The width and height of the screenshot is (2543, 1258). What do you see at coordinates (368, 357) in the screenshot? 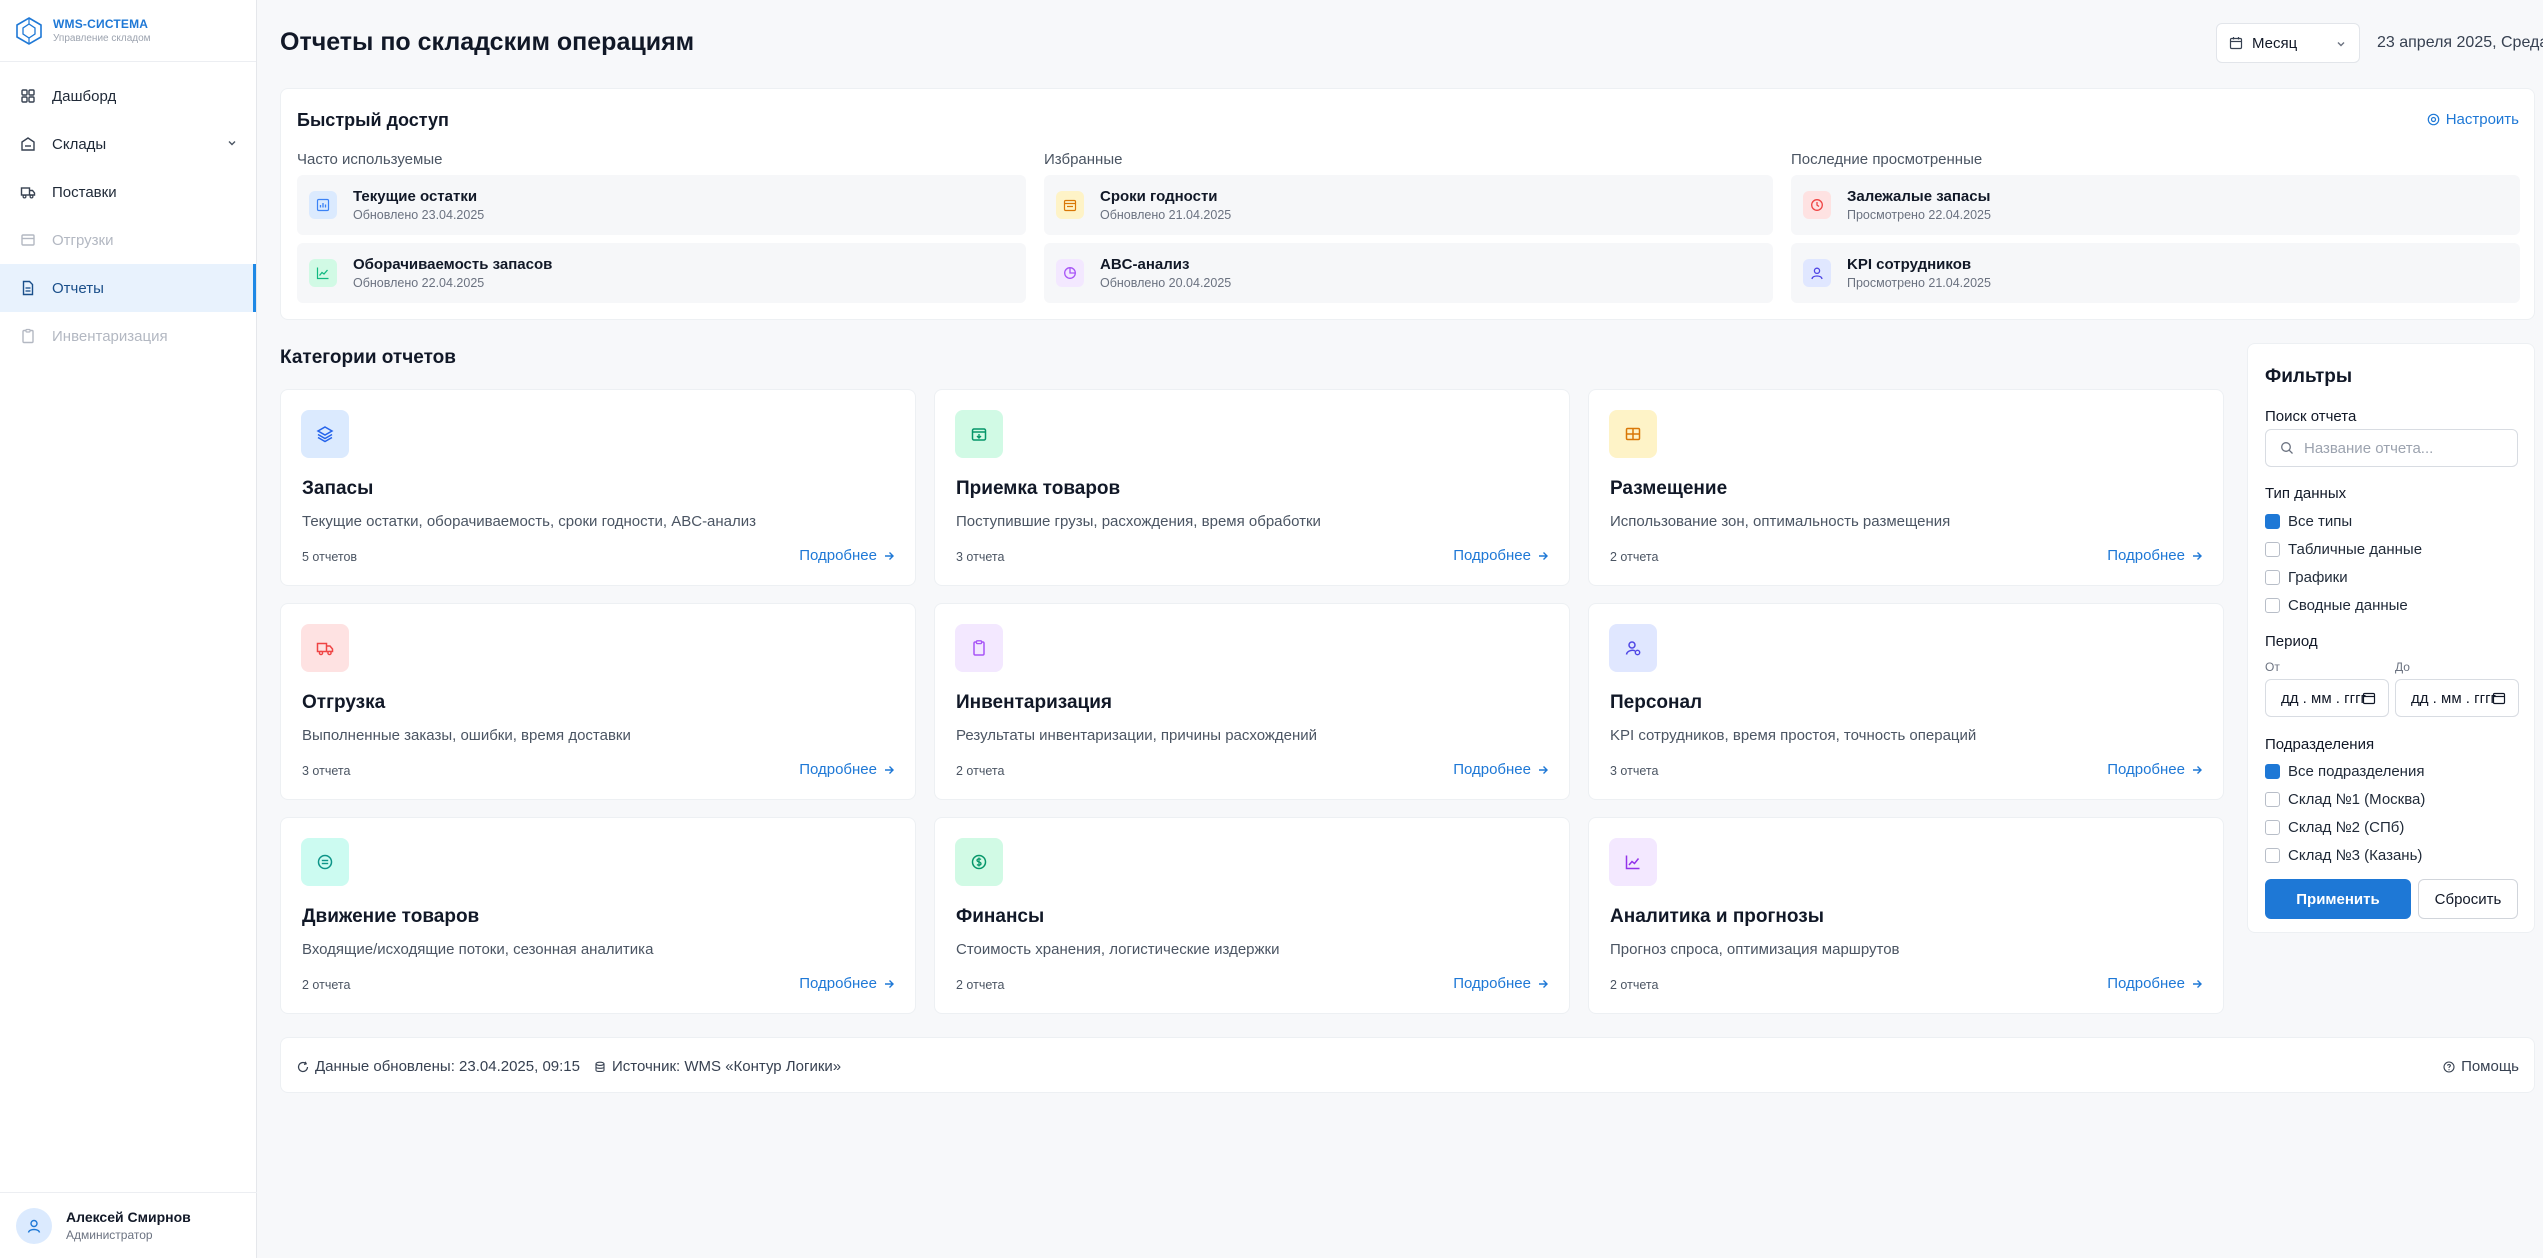
I see `categories-title: Категории отчетов` at bounding box center [368, 357].